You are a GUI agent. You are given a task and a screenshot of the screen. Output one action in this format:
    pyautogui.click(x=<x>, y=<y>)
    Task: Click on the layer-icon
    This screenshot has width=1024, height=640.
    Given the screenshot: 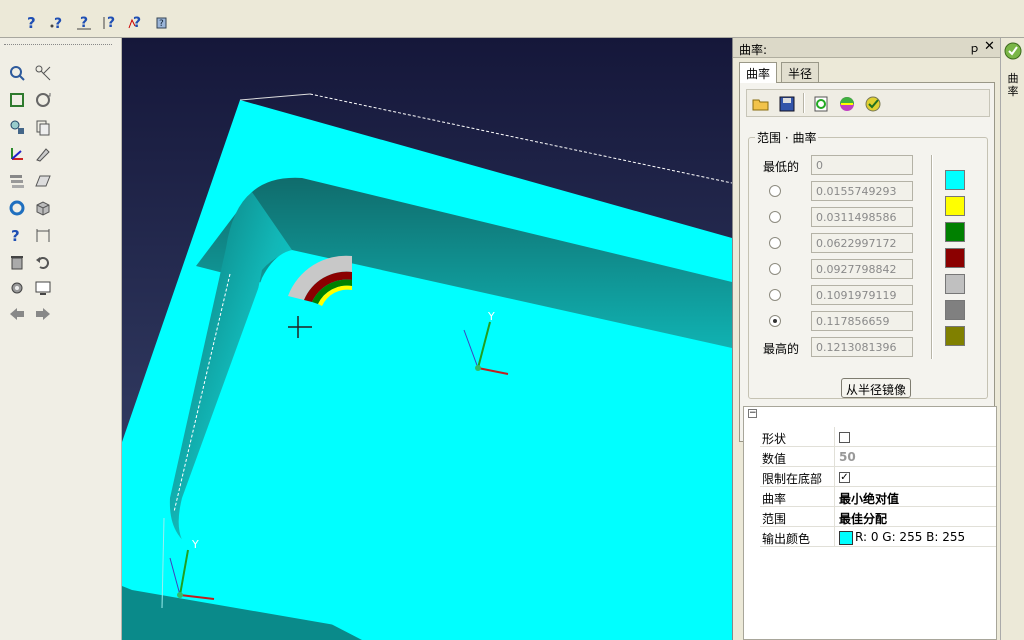 What is the action you would take?
    pyautogui.click(x=17, y=181)
    